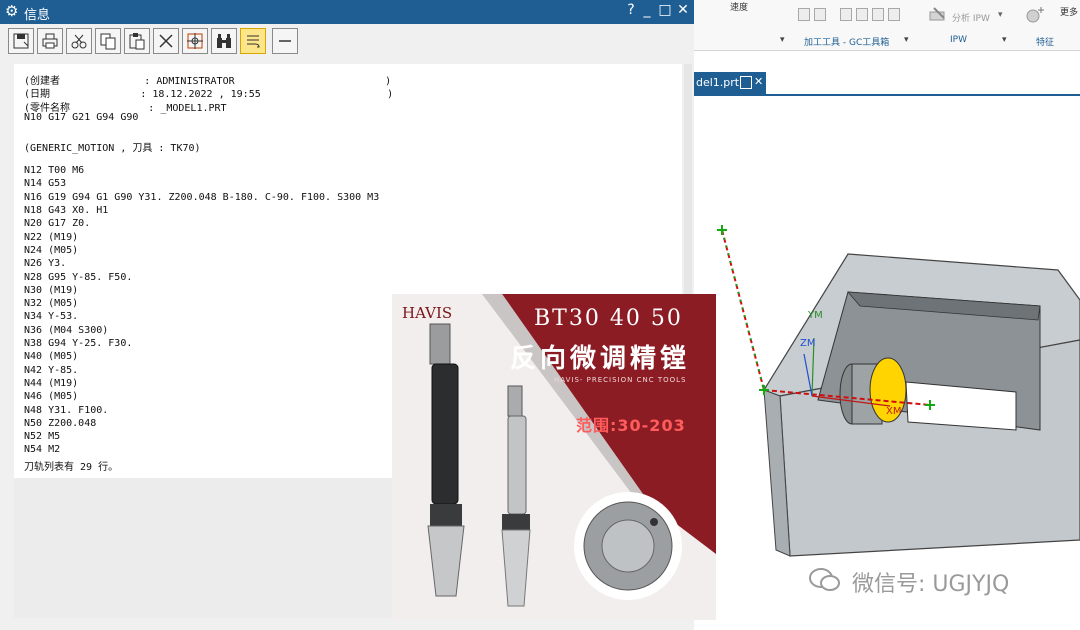 This screenshot has width=1080, height=630. What do you see at coordinates (51, 370) in the screenshot?
I see `info-text-line: N42 Y-85.` at bounding box center [51, 370].